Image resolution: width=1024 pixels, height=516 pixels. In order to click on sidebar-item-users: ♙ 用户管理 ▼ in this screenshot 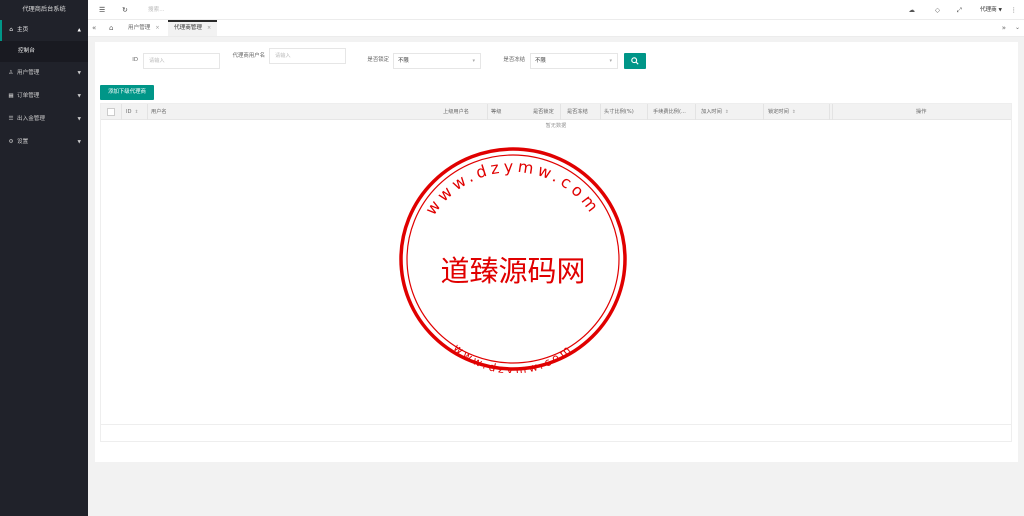, I will do `click(44, 73)`.